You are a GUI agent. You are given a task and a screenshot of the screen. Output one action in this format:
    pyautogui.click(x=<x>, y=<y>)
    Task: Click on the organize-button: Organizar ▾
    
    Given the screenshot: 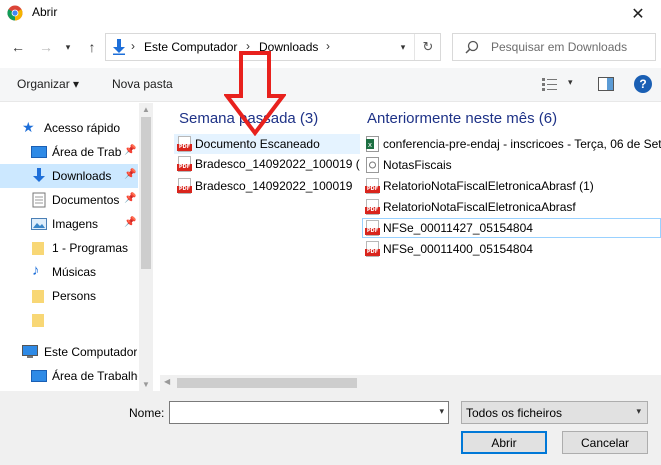 What is the action you would take?
    pyautogui.click(x=48, y=84)
    